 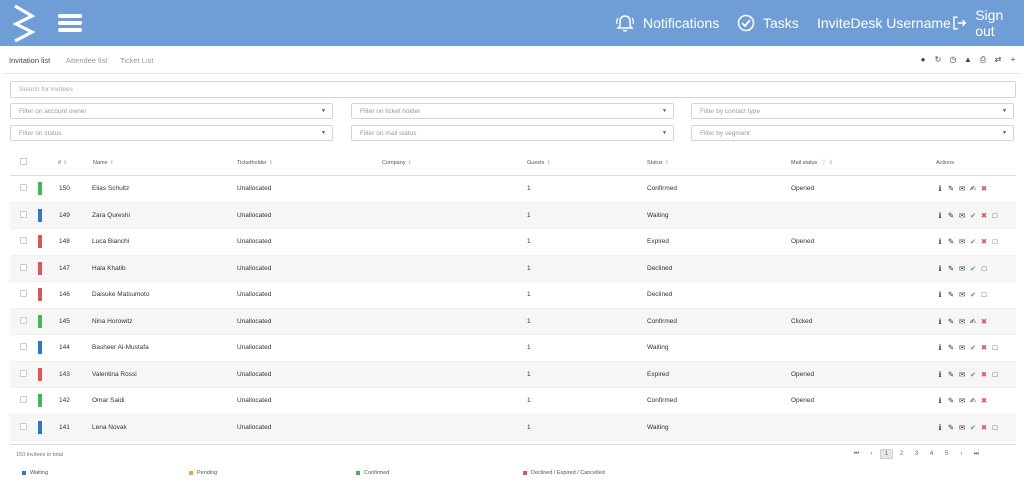 What do you see at coordinates (62, 163) in the screenshot?
I see `column-header-num: # ⇕` at bounding box center [62, 163].